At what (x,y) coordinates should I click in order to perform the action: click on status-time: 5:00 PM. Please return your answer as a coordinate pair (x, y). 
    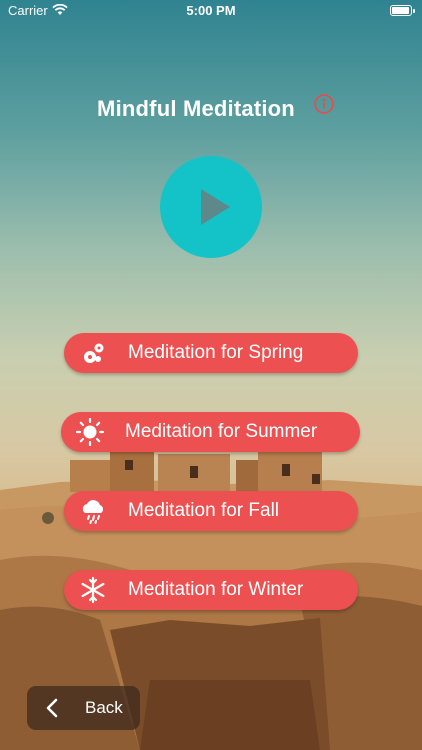
    Looking at the image, I should click on (211, 10).